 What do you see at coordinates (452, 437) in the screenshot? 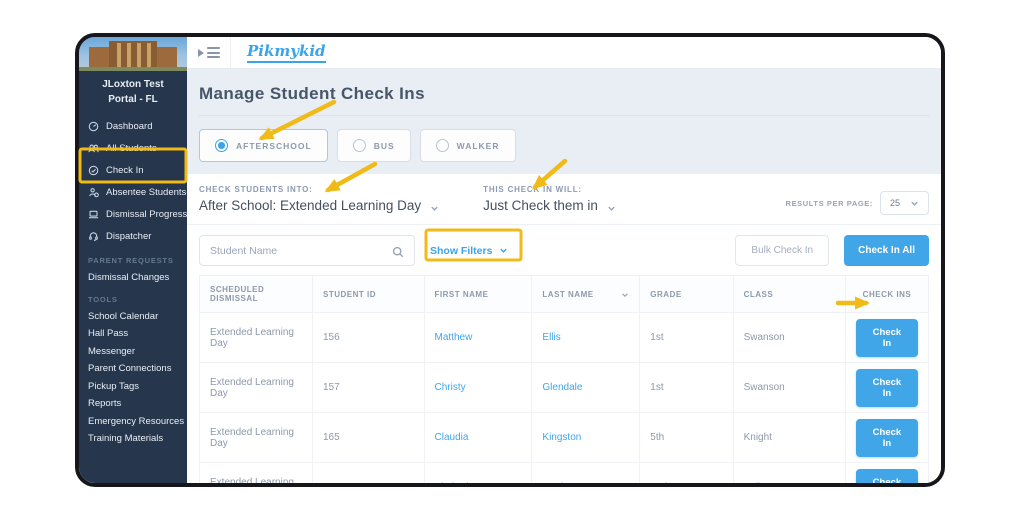
I see `first-name-link: Claudia` at bounding box center [452, 437].